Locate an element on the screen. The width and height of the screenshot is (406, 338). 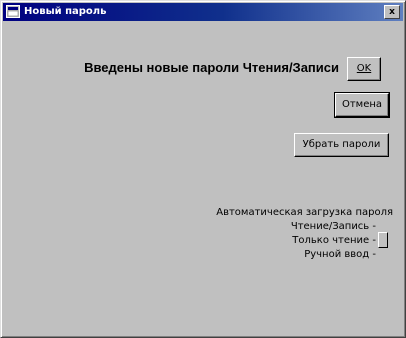
close-button: x is located at coordinates (392, 12).